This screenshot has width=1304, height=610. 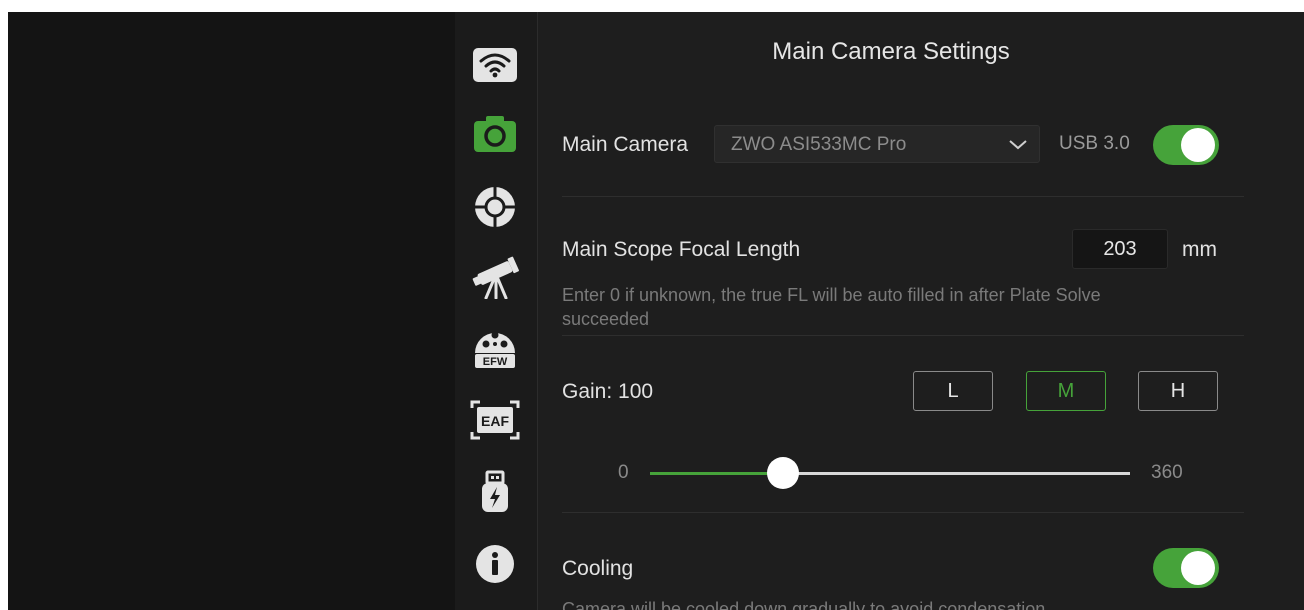 What do you see at coordinates (623, 472) in the screenshot?
I see `gain-slider-min: 0` at bounding box center [623, 472].